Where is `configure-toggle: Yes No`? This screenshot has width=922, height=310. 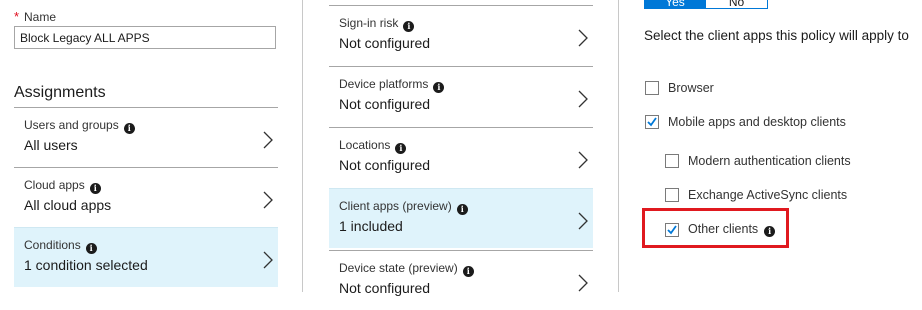 configure-toggle: Yes No is located at coordinates (706, 5).